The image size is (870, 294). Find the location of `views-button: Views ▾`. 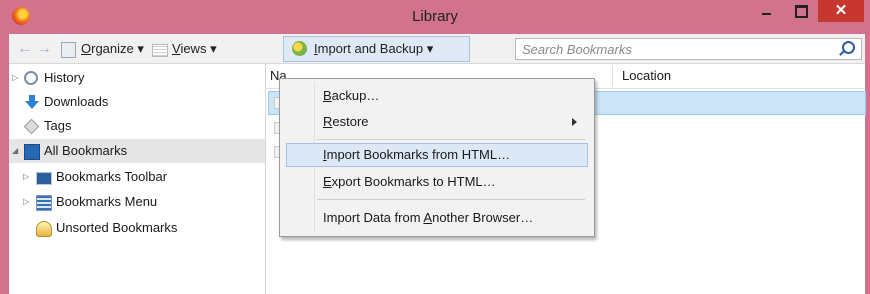

views-button: Views ▾ is located at coordinates (194, 48).